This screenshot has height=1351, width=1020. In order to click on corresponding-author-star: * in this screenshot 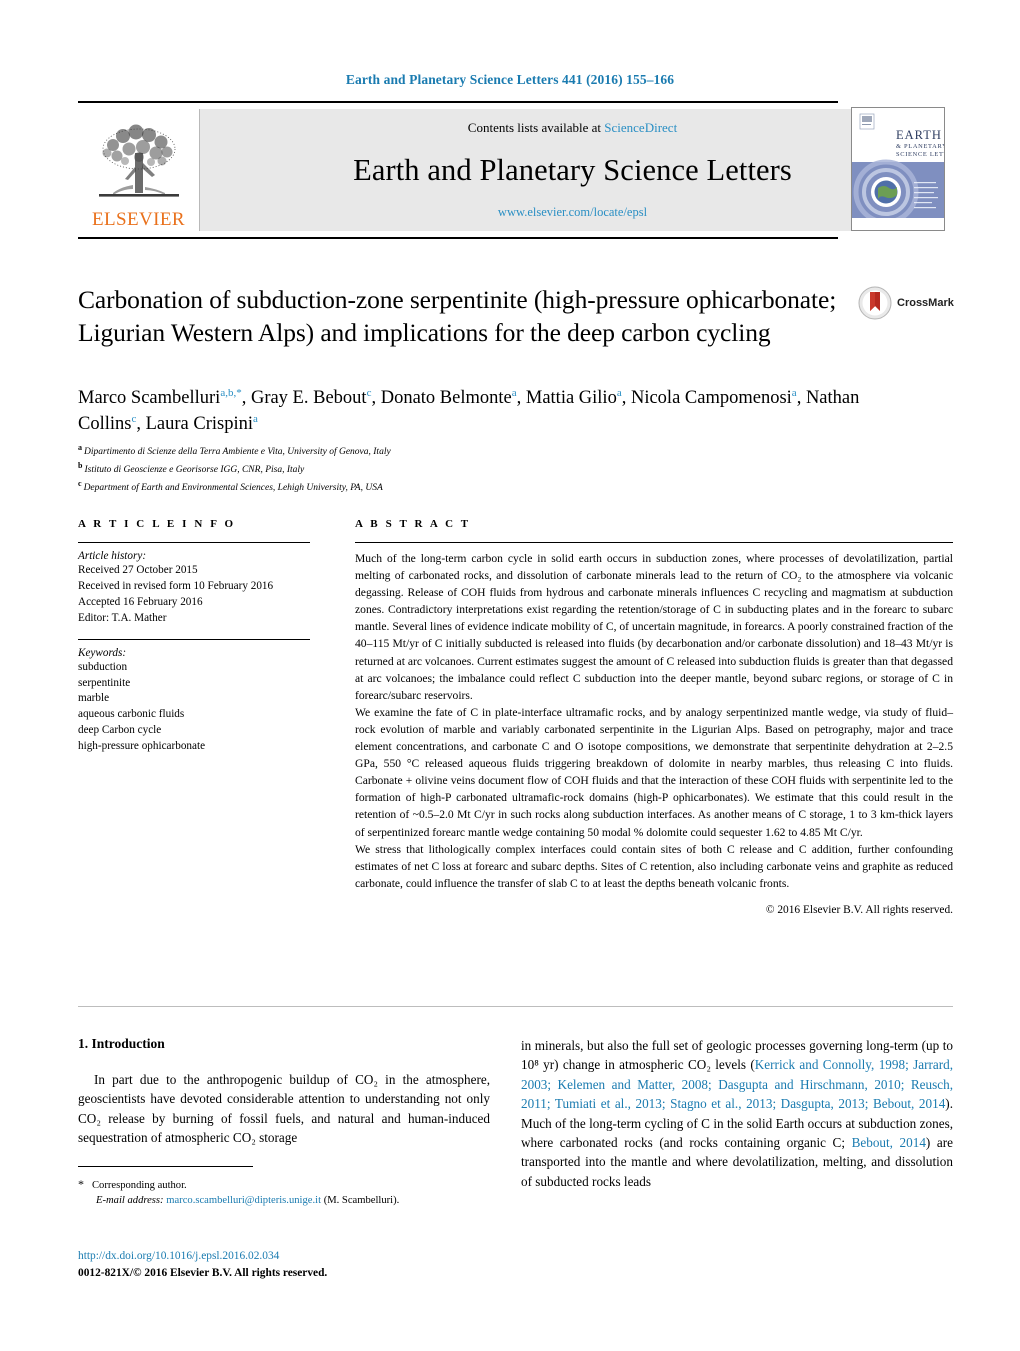, I will do `click(239, 392)`.